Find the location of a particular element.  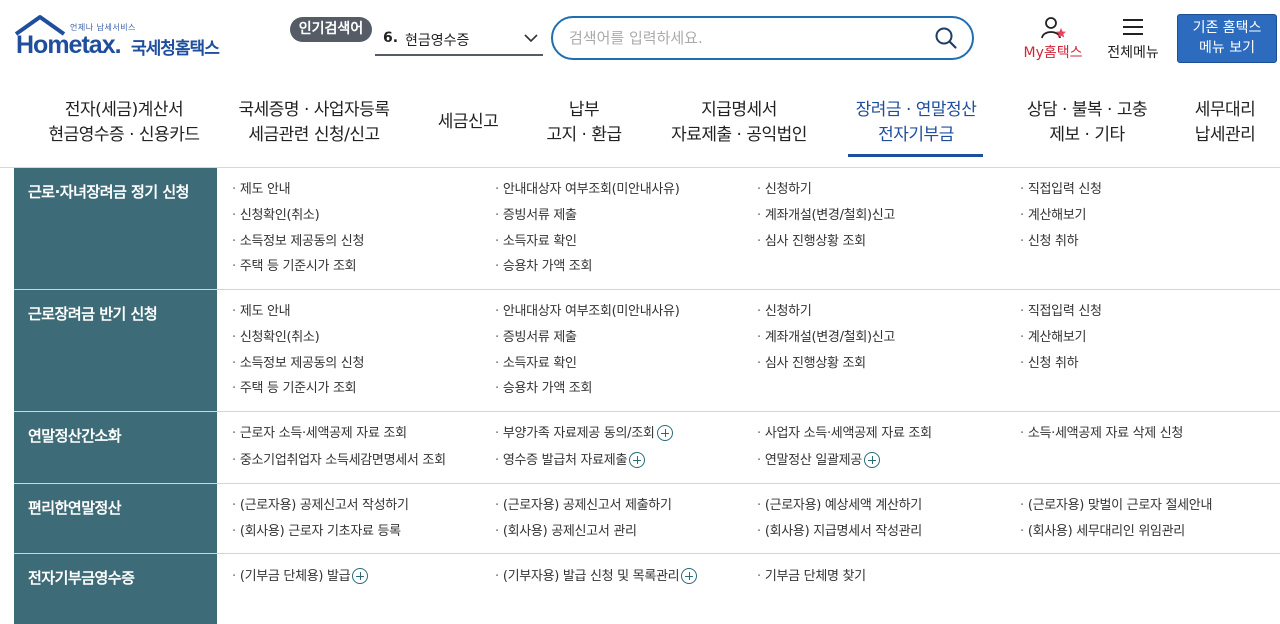

gnb-label-line2: 제보 · 기타 is located at coordinates (1087, 135).